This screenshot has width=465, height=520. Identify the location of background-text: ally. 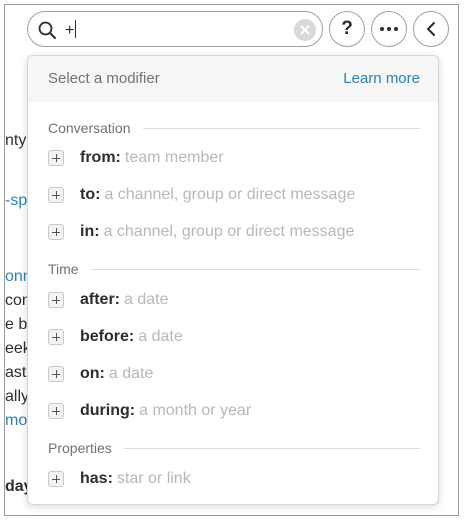
(17, 396).